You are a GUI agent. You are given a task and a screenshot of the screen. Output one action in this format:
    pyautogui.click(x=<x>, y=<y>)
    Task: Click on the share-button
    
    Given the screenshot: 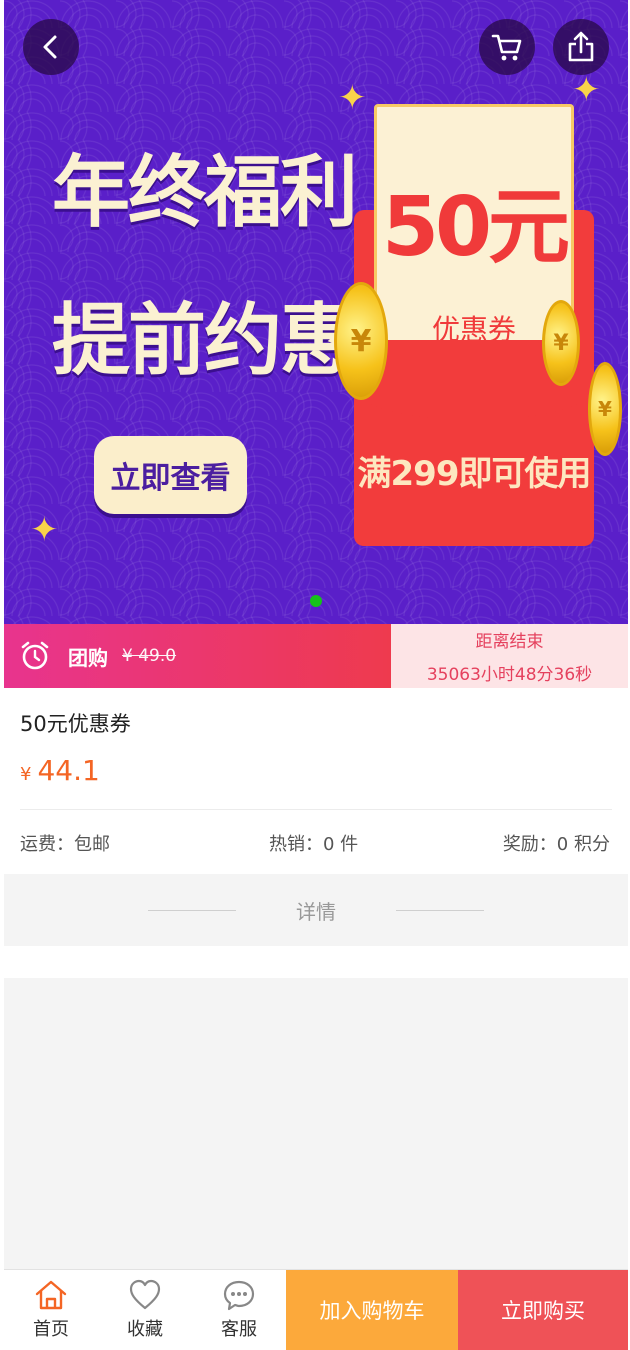 What is the action you would take?
    pyautogui.click(x=581, y=47)
    